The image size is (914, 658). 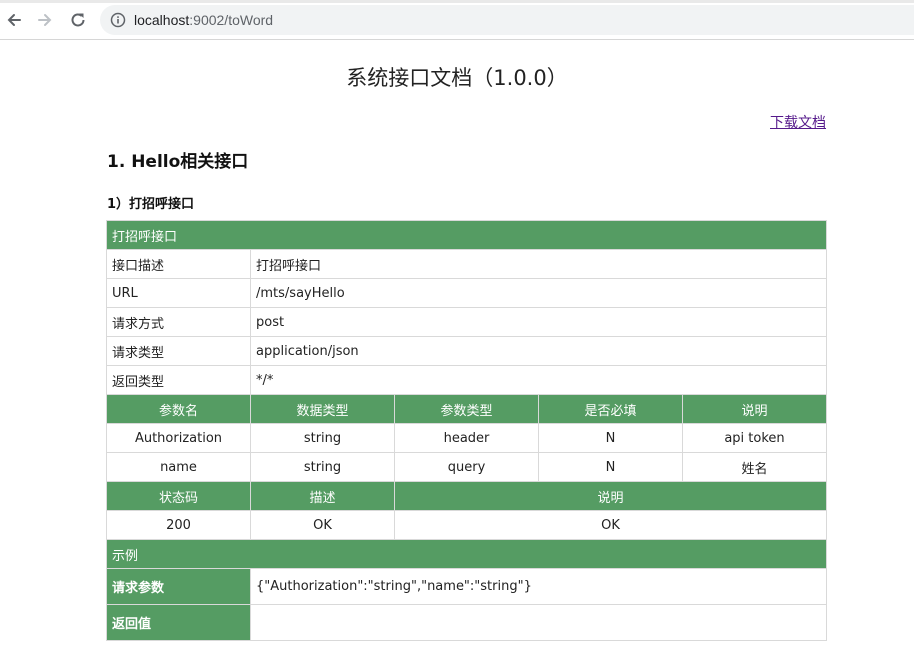 What do you see at coordinates (754, 438) in the screenshot?
I see `param-cell: api token` at bounding box center [754, 438].